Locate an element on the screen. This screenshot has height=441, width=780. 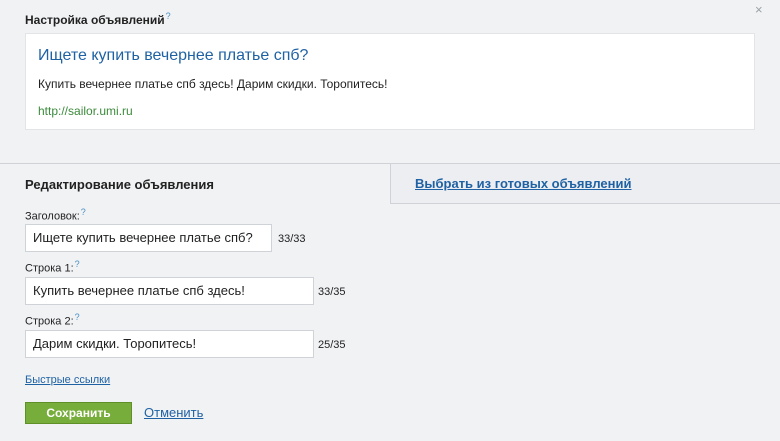
tab-choose-ready-ads: Выбрать из готовых объявлений is located at coordinates (585, 184).